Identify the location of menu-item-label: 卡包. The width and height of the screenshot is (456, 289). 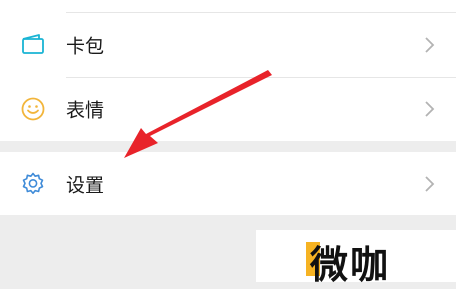
(85, 46).